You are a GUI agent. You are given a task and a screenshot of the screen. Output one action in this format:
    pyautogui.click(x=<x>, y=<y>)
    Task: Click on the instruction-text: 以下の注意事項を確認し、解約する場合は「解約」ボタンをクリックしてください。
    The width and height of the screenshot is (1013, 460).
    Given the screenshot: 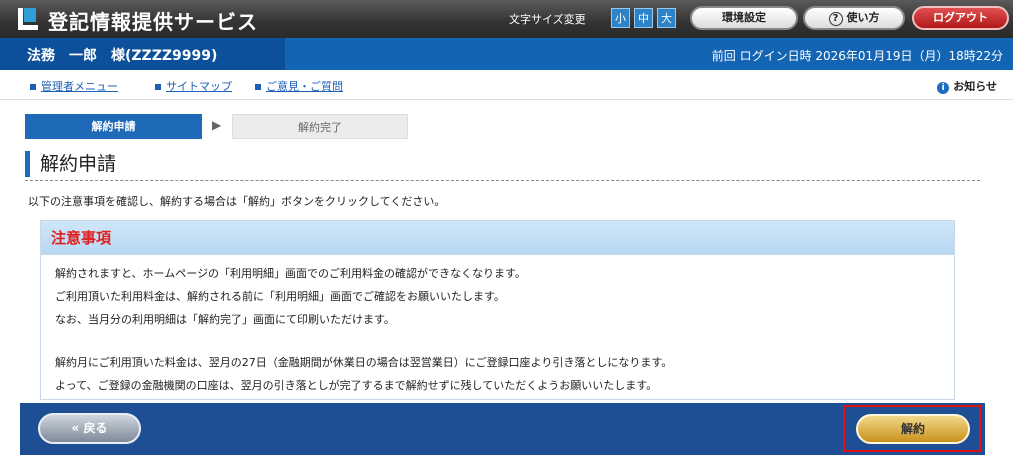 What is the action you would take?
    pyautogui.click(x=237, y=201)
    